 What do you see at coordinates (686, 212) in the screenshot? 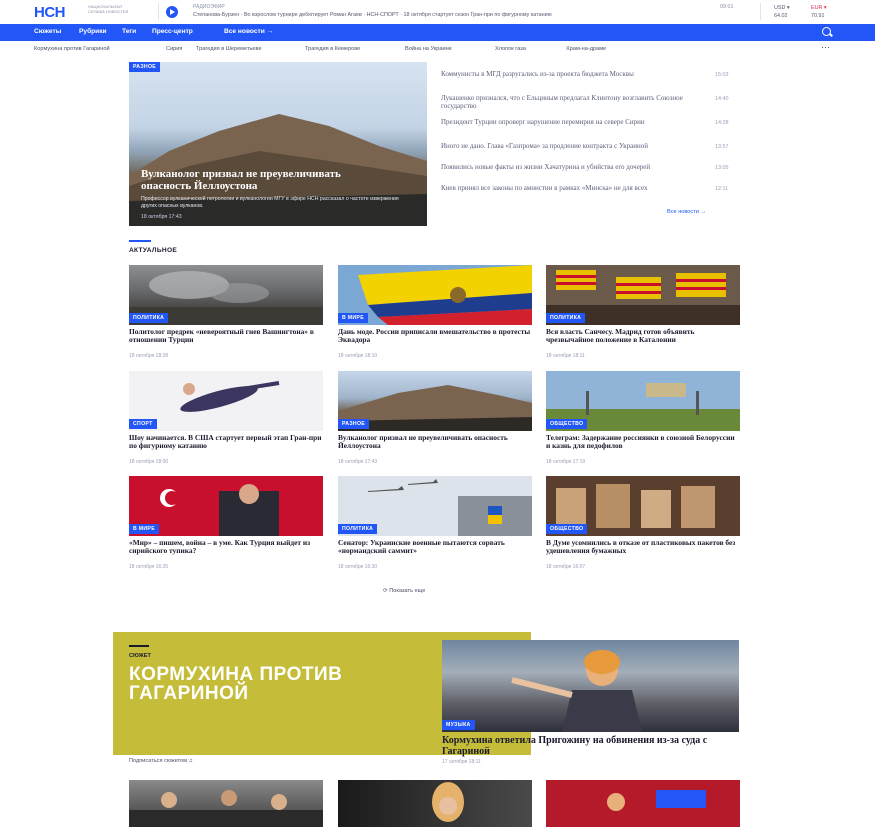
I see `all-news-link: Все новости →` at bounding box center [686, 212].